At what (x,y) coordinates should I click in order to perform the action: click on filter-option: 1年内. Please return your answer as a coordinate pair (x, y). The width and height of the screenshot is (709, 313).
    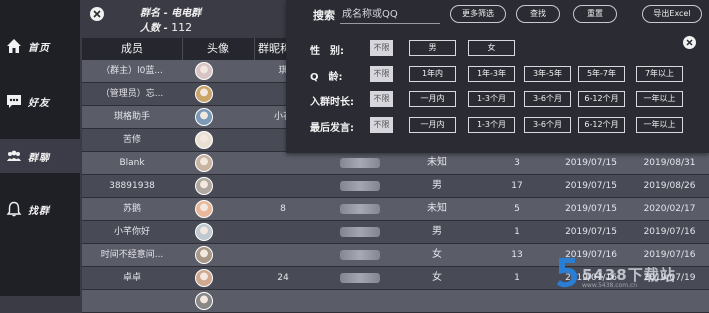
    Looking at the image, I should click on (432, 74).